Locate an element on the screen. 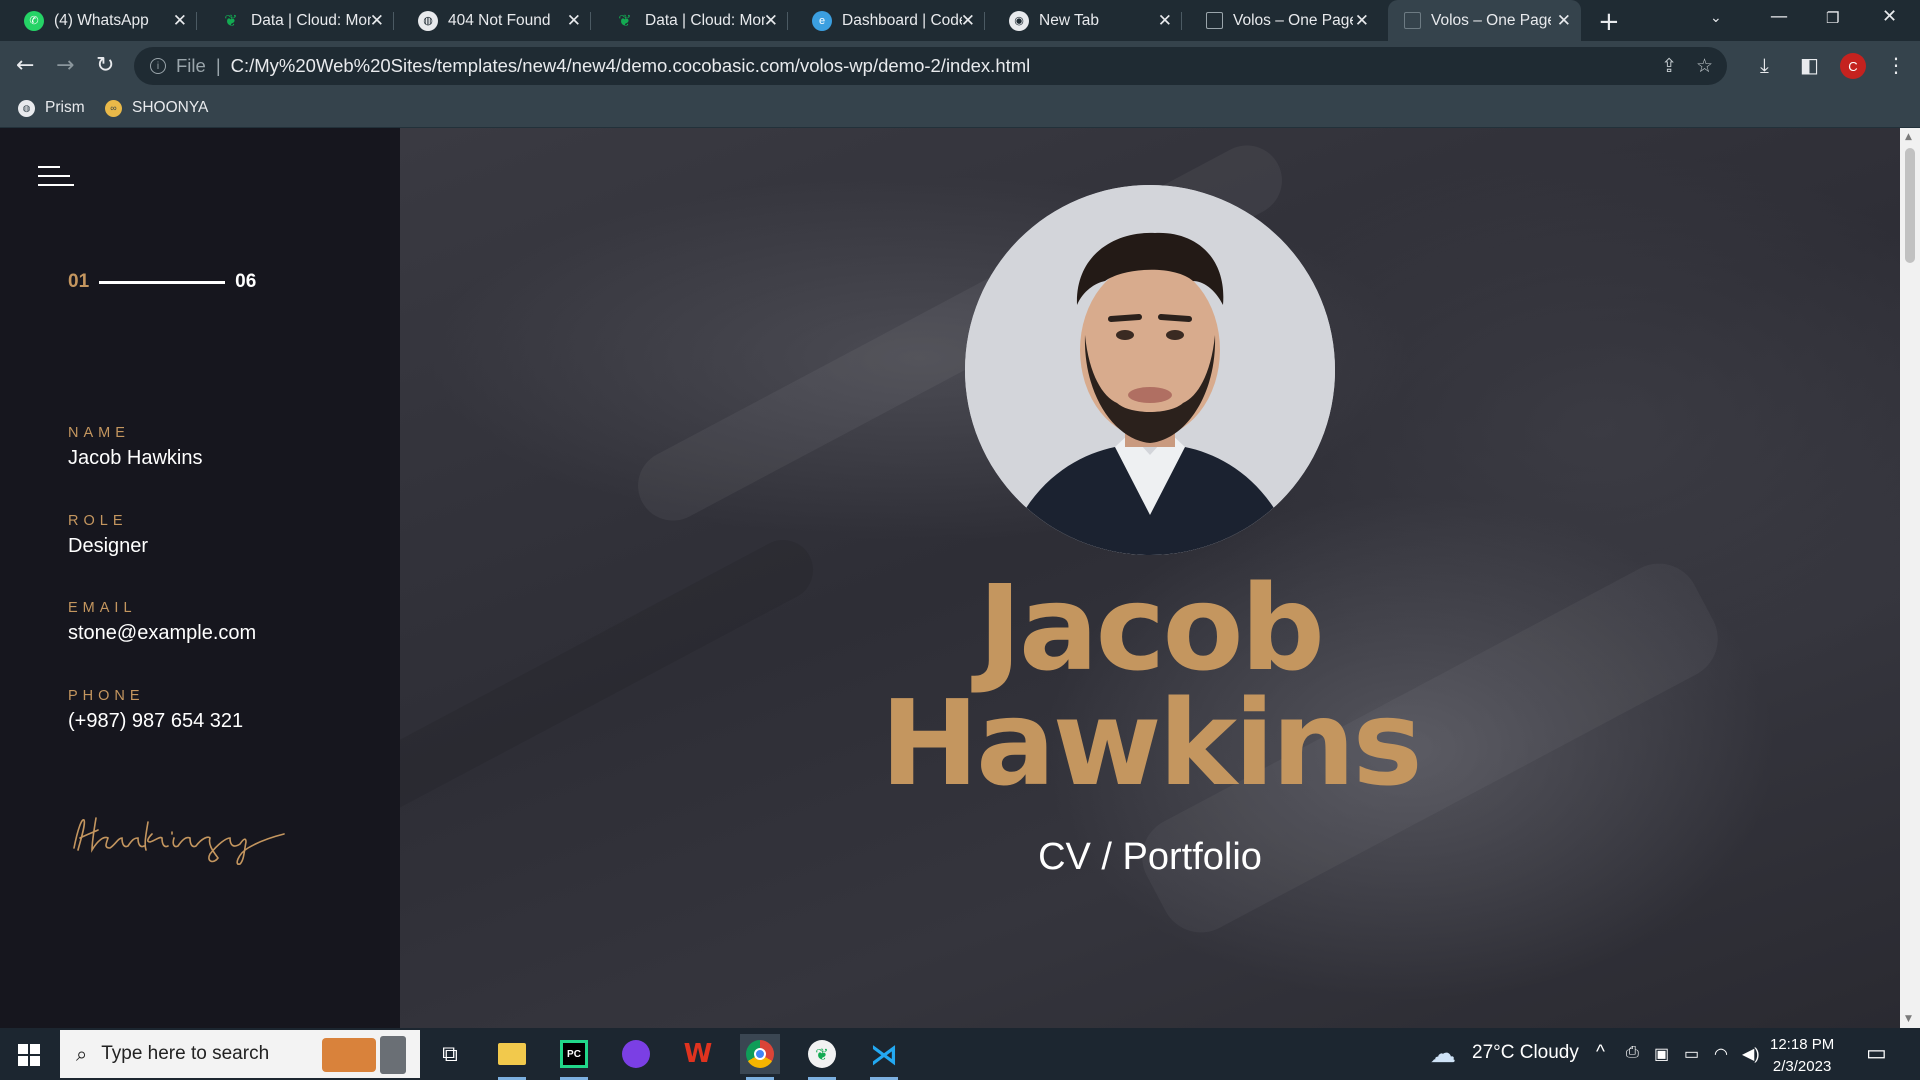 Image resolution: width=1920 pixels, height=1080 pixels. info-icon: i is located at coordinates (158, 66).